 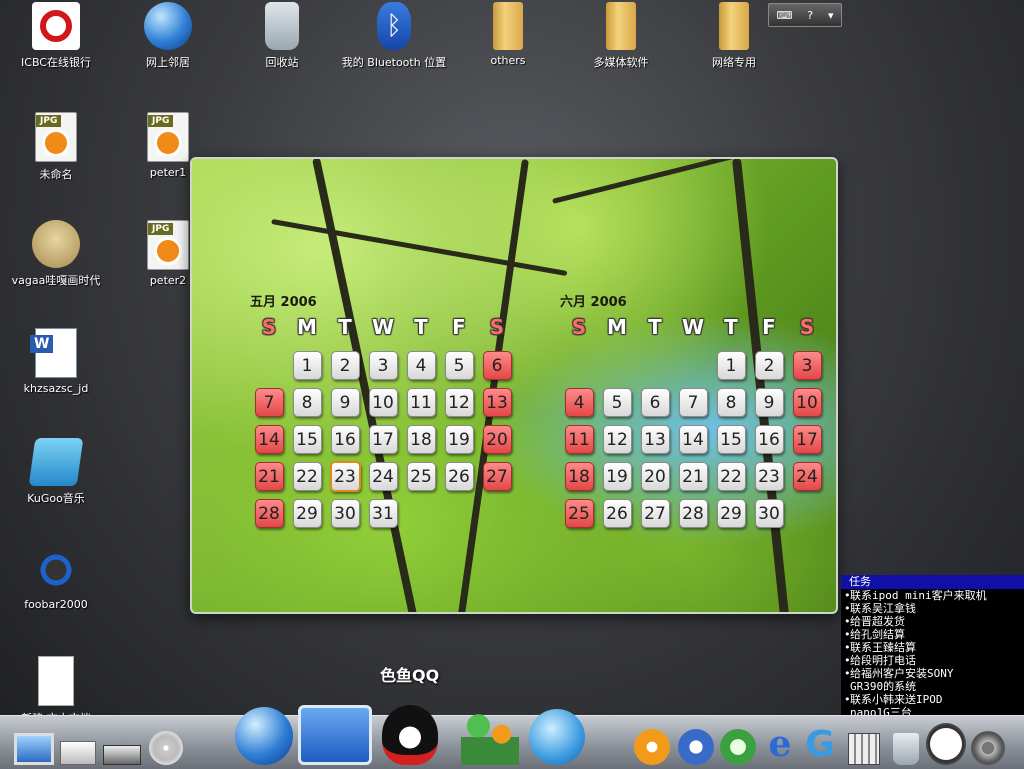 I want to click on msn-buddies-icon, so click(x=490, y=733).